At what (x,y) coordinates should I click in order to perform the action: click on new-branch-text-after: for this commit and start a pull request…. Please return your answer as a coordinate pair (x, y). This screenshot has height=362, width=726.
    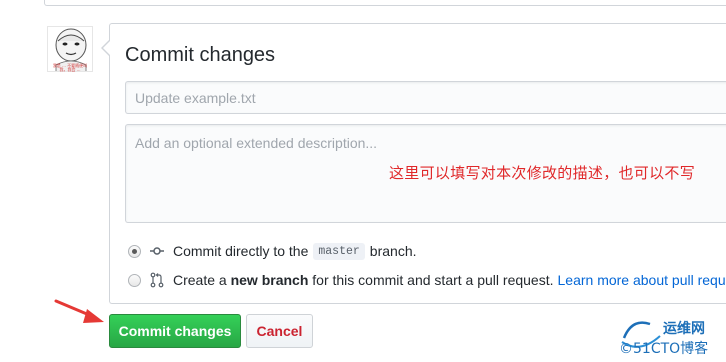
    Looking at the image, I should click on (433, 280).